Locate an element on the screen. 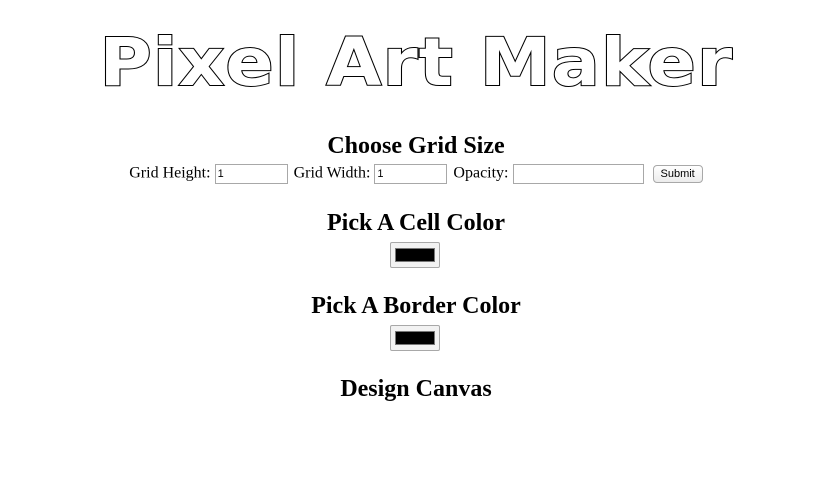  border-color-swatch is located at coordinates (415, 338).